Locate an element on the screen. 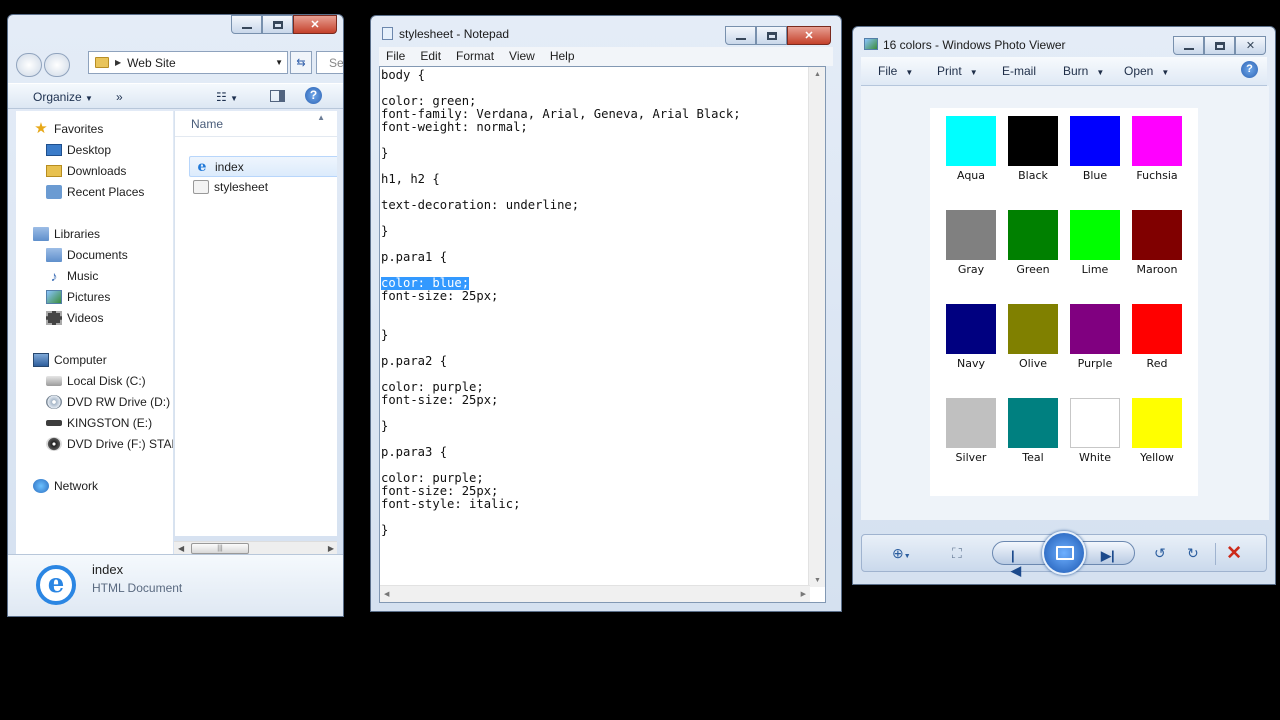  actual-size-icon: ⛶ is located at coordinates (957, 553).